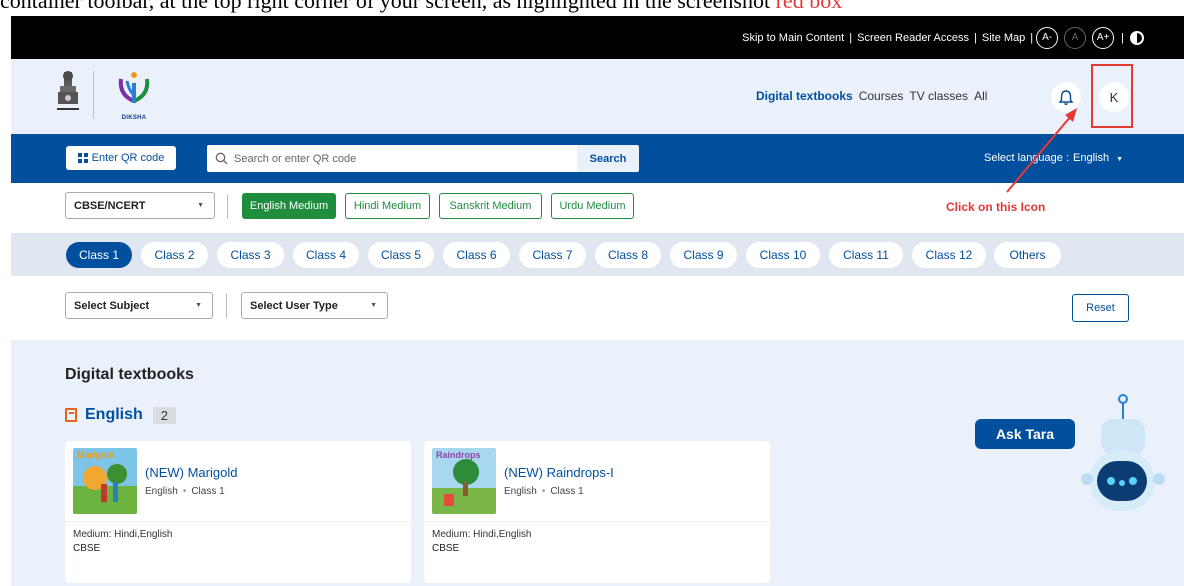  What do you see at coordinates (82, 158) in the screenshot?
I see `qr-code-icon` at bounding box center [82, 158].